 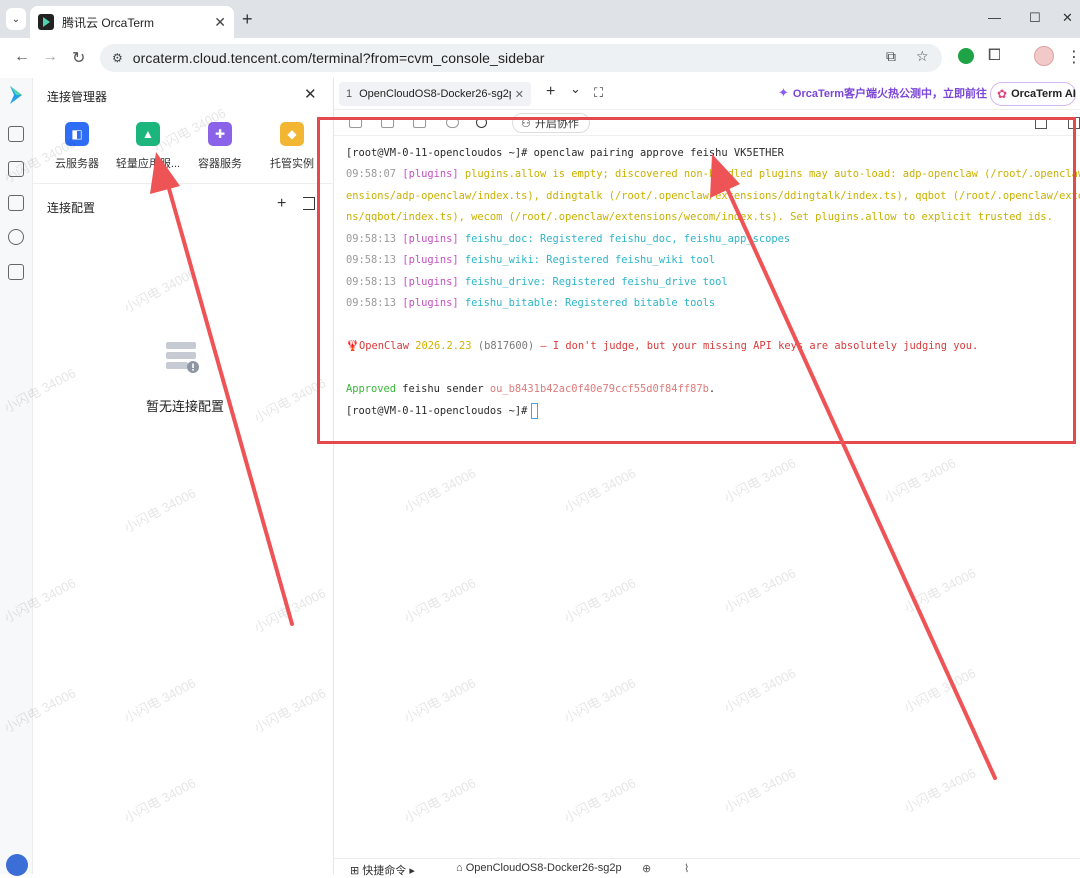 What do you see at coordinates (16, 272) in the screenshot?
I see `plugin-puzzle-icon` at bounding box center [16, 272].